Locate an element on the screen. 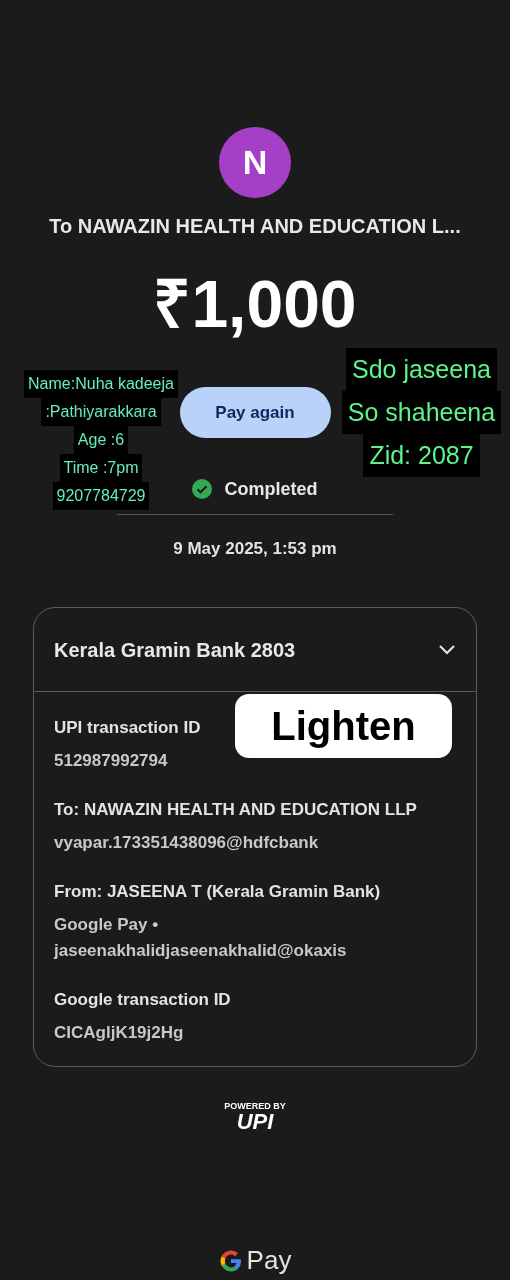  detail-value: 512987992794 is located at coordinates (111, 761).